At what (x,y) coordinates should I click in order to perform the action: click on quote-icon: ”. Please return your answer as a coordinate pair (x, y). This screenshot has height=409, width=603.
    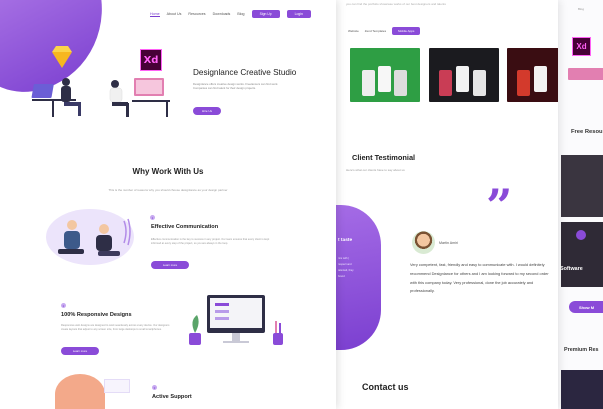
    Looking at the image, I should click on (499, 206).